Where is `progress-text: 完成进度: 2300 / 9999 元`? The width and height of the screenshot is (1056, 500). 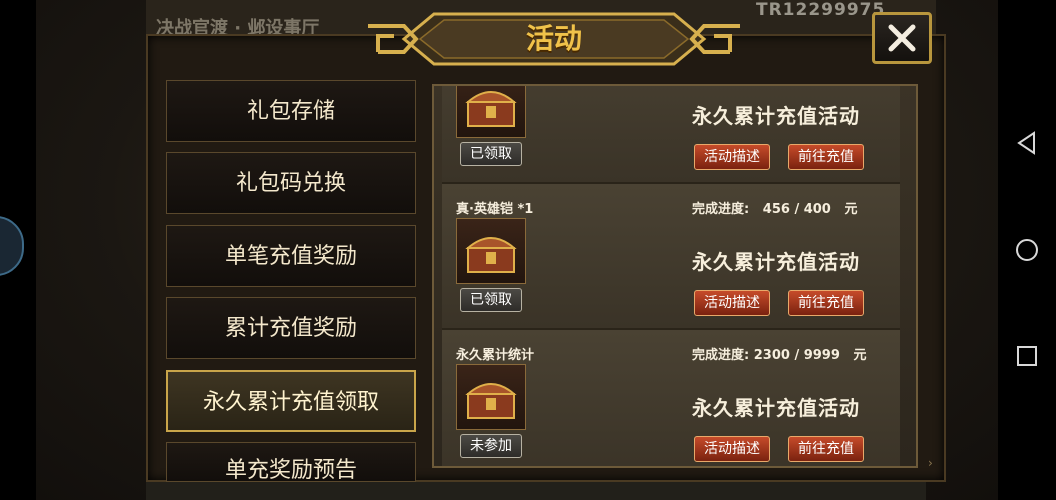
progress-text: 完成进度: 2300 / 9999 元 is located at coordinates (779, 355).